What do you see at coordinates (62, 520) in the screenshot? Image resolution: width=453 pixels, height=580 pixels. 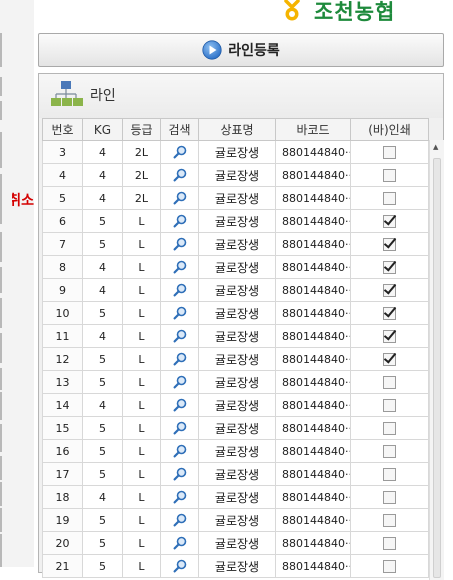 I see `cell-no: 19` at bounding box center [62, 520].